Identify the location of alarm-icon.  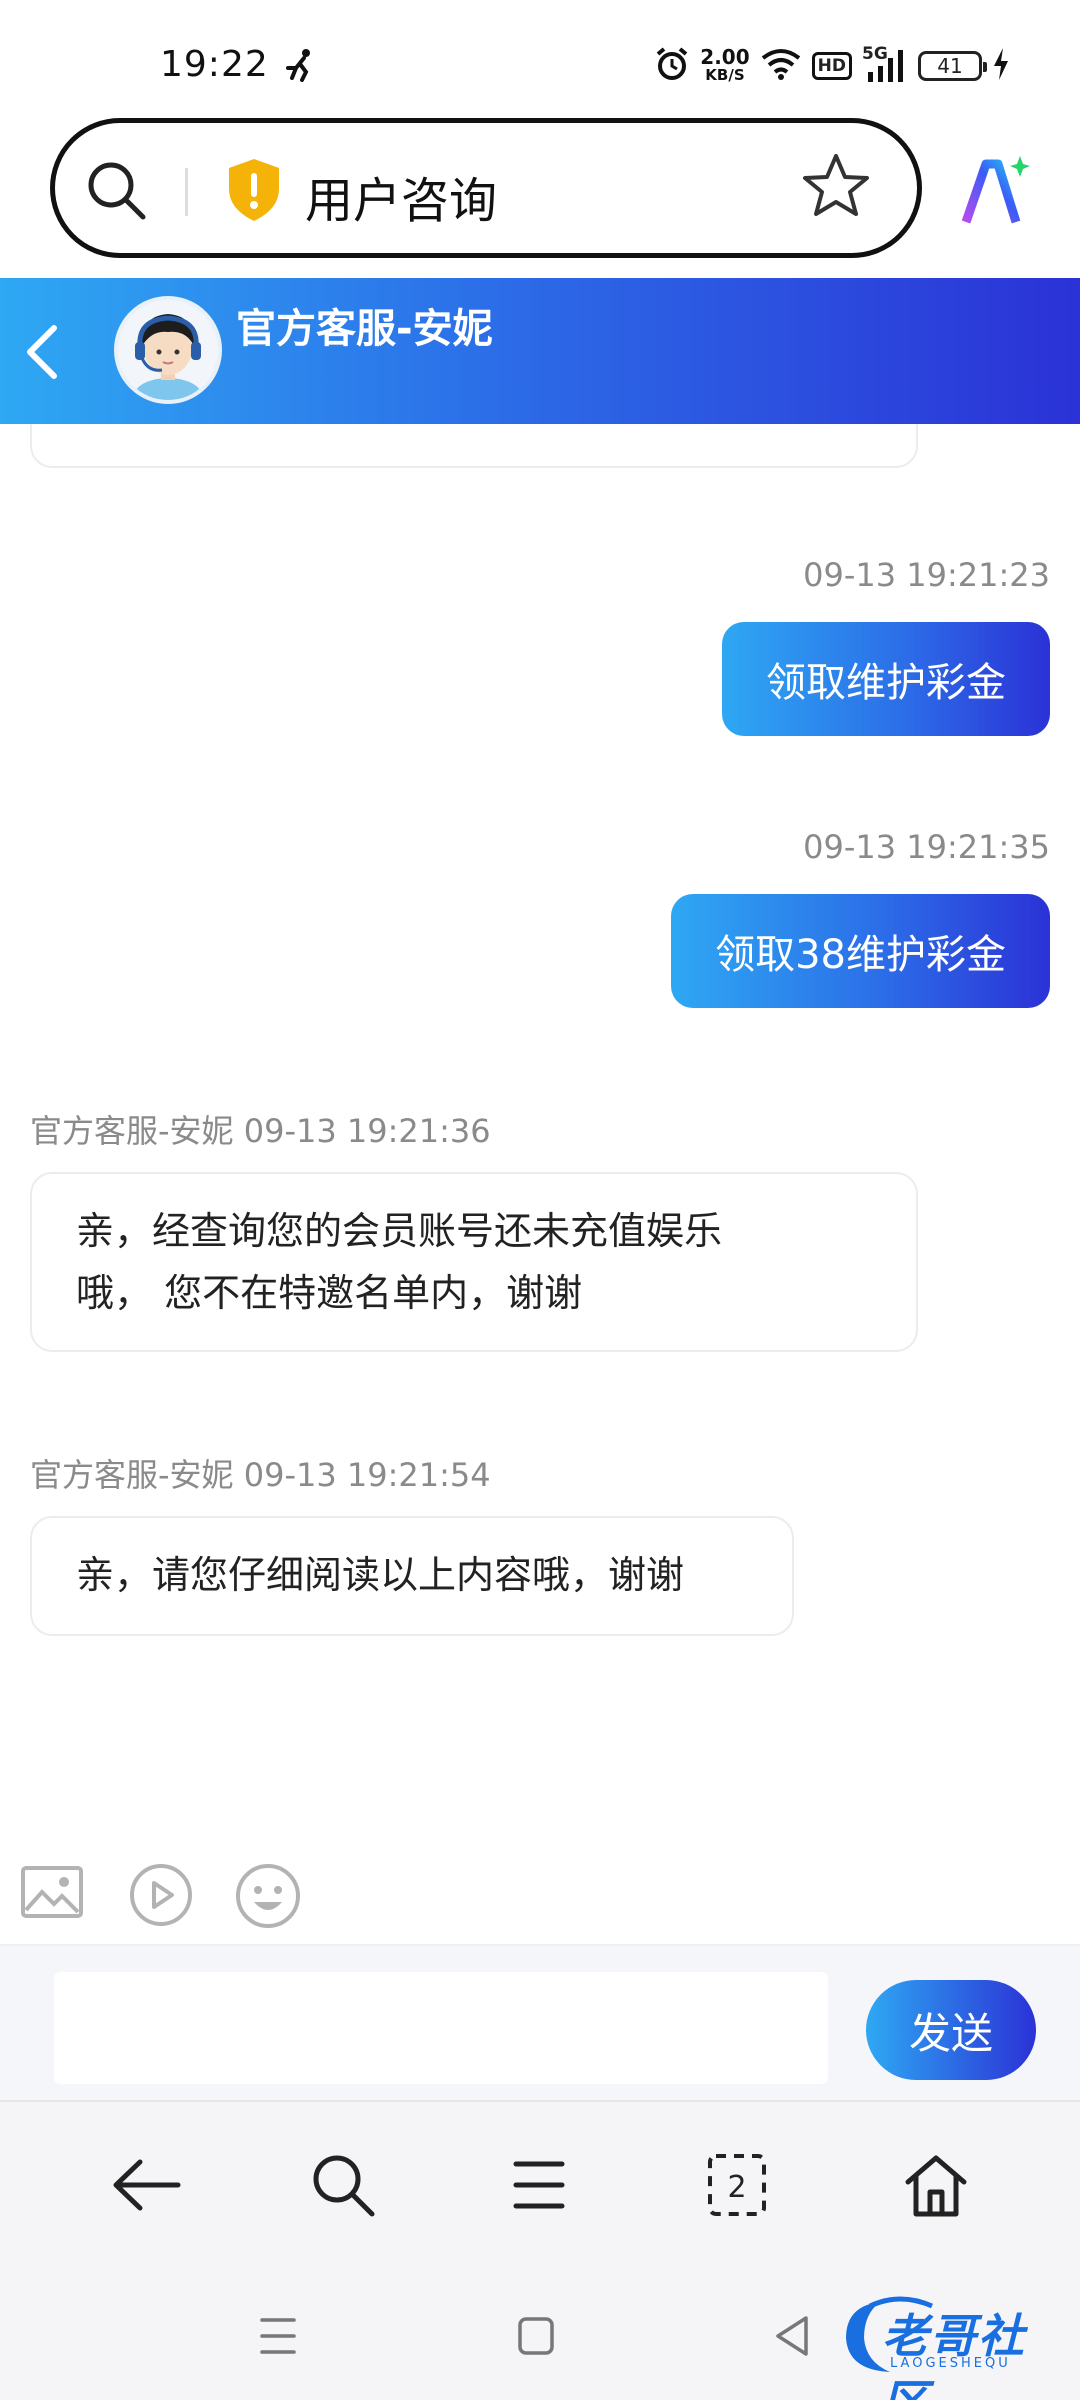
(672, 66).